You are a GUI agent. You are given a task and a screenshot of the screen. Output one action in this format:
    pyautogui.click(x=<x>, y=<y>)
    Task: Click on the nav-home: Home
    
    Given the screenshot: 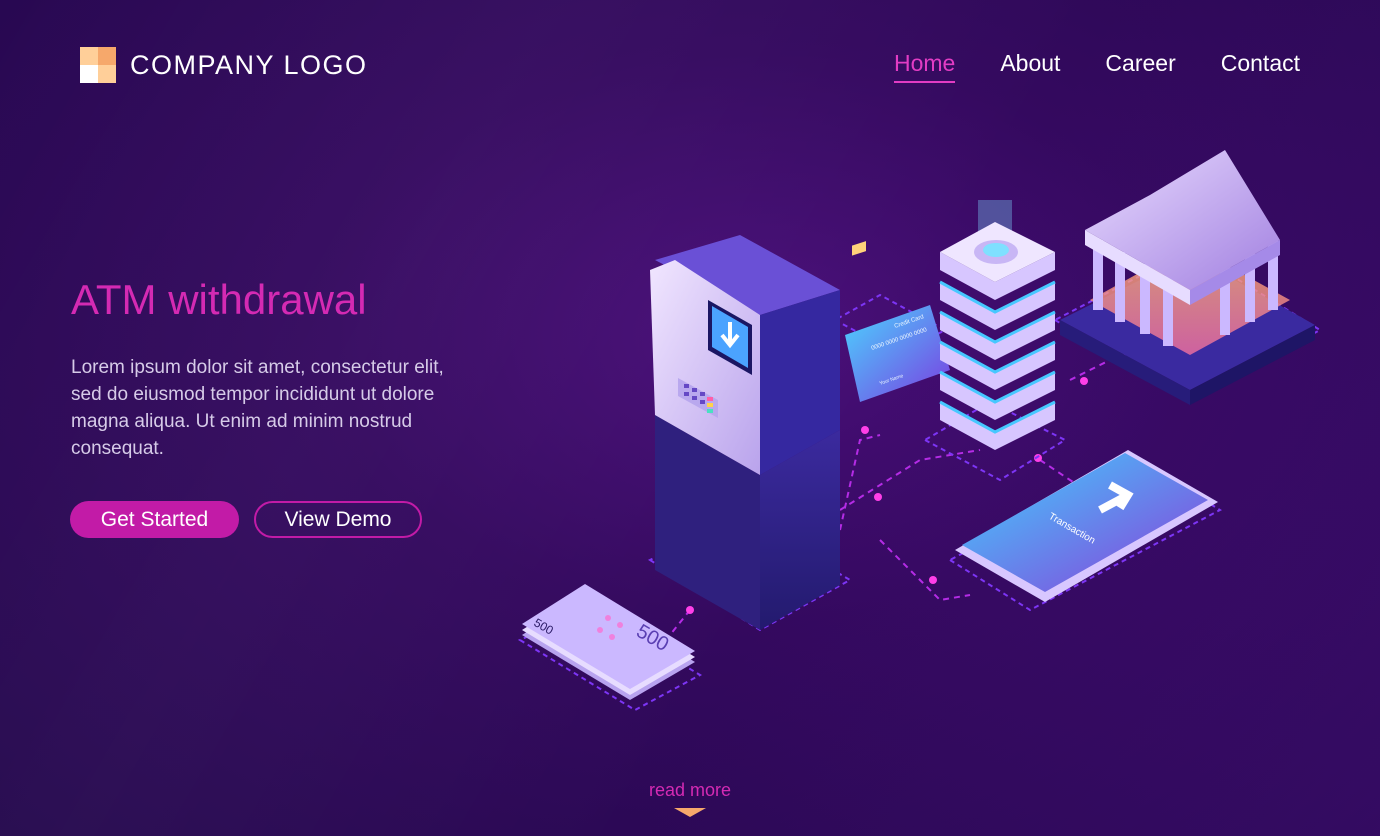 What is the action you would take?
    pyautogui.click(x=924, y=66)
    